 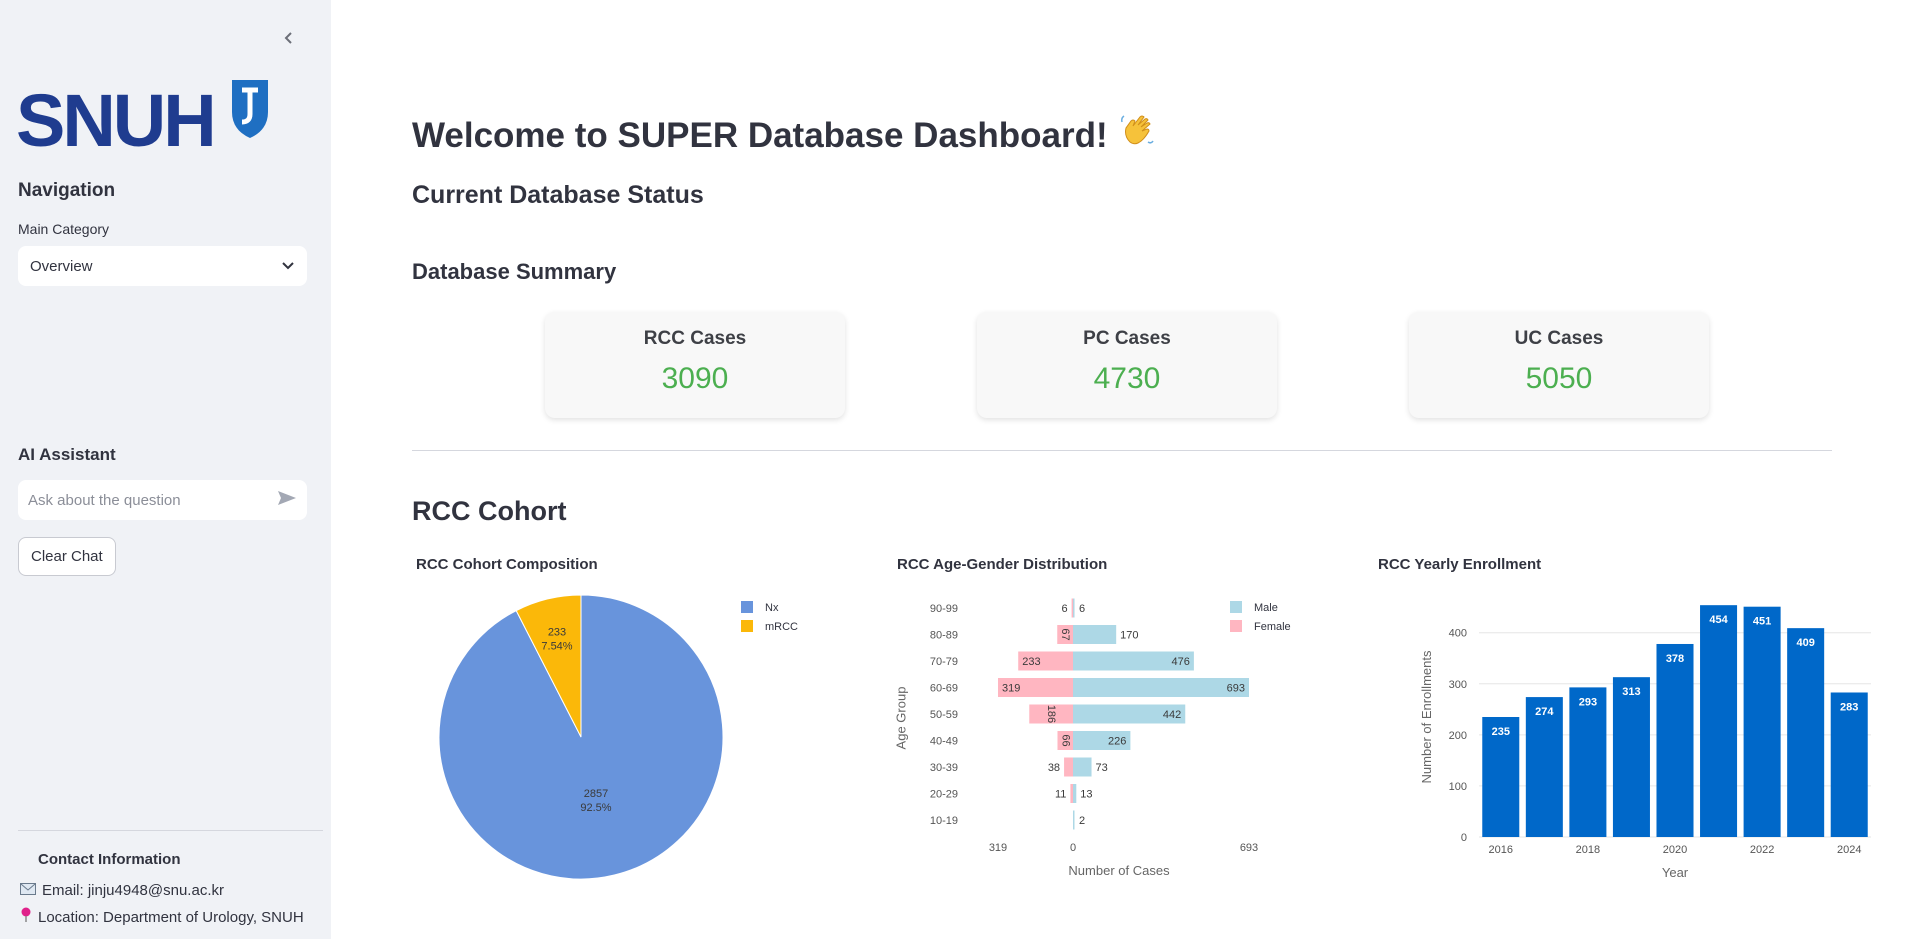 I want to click on x-tick-label: 319, so click(x=998, y=848).